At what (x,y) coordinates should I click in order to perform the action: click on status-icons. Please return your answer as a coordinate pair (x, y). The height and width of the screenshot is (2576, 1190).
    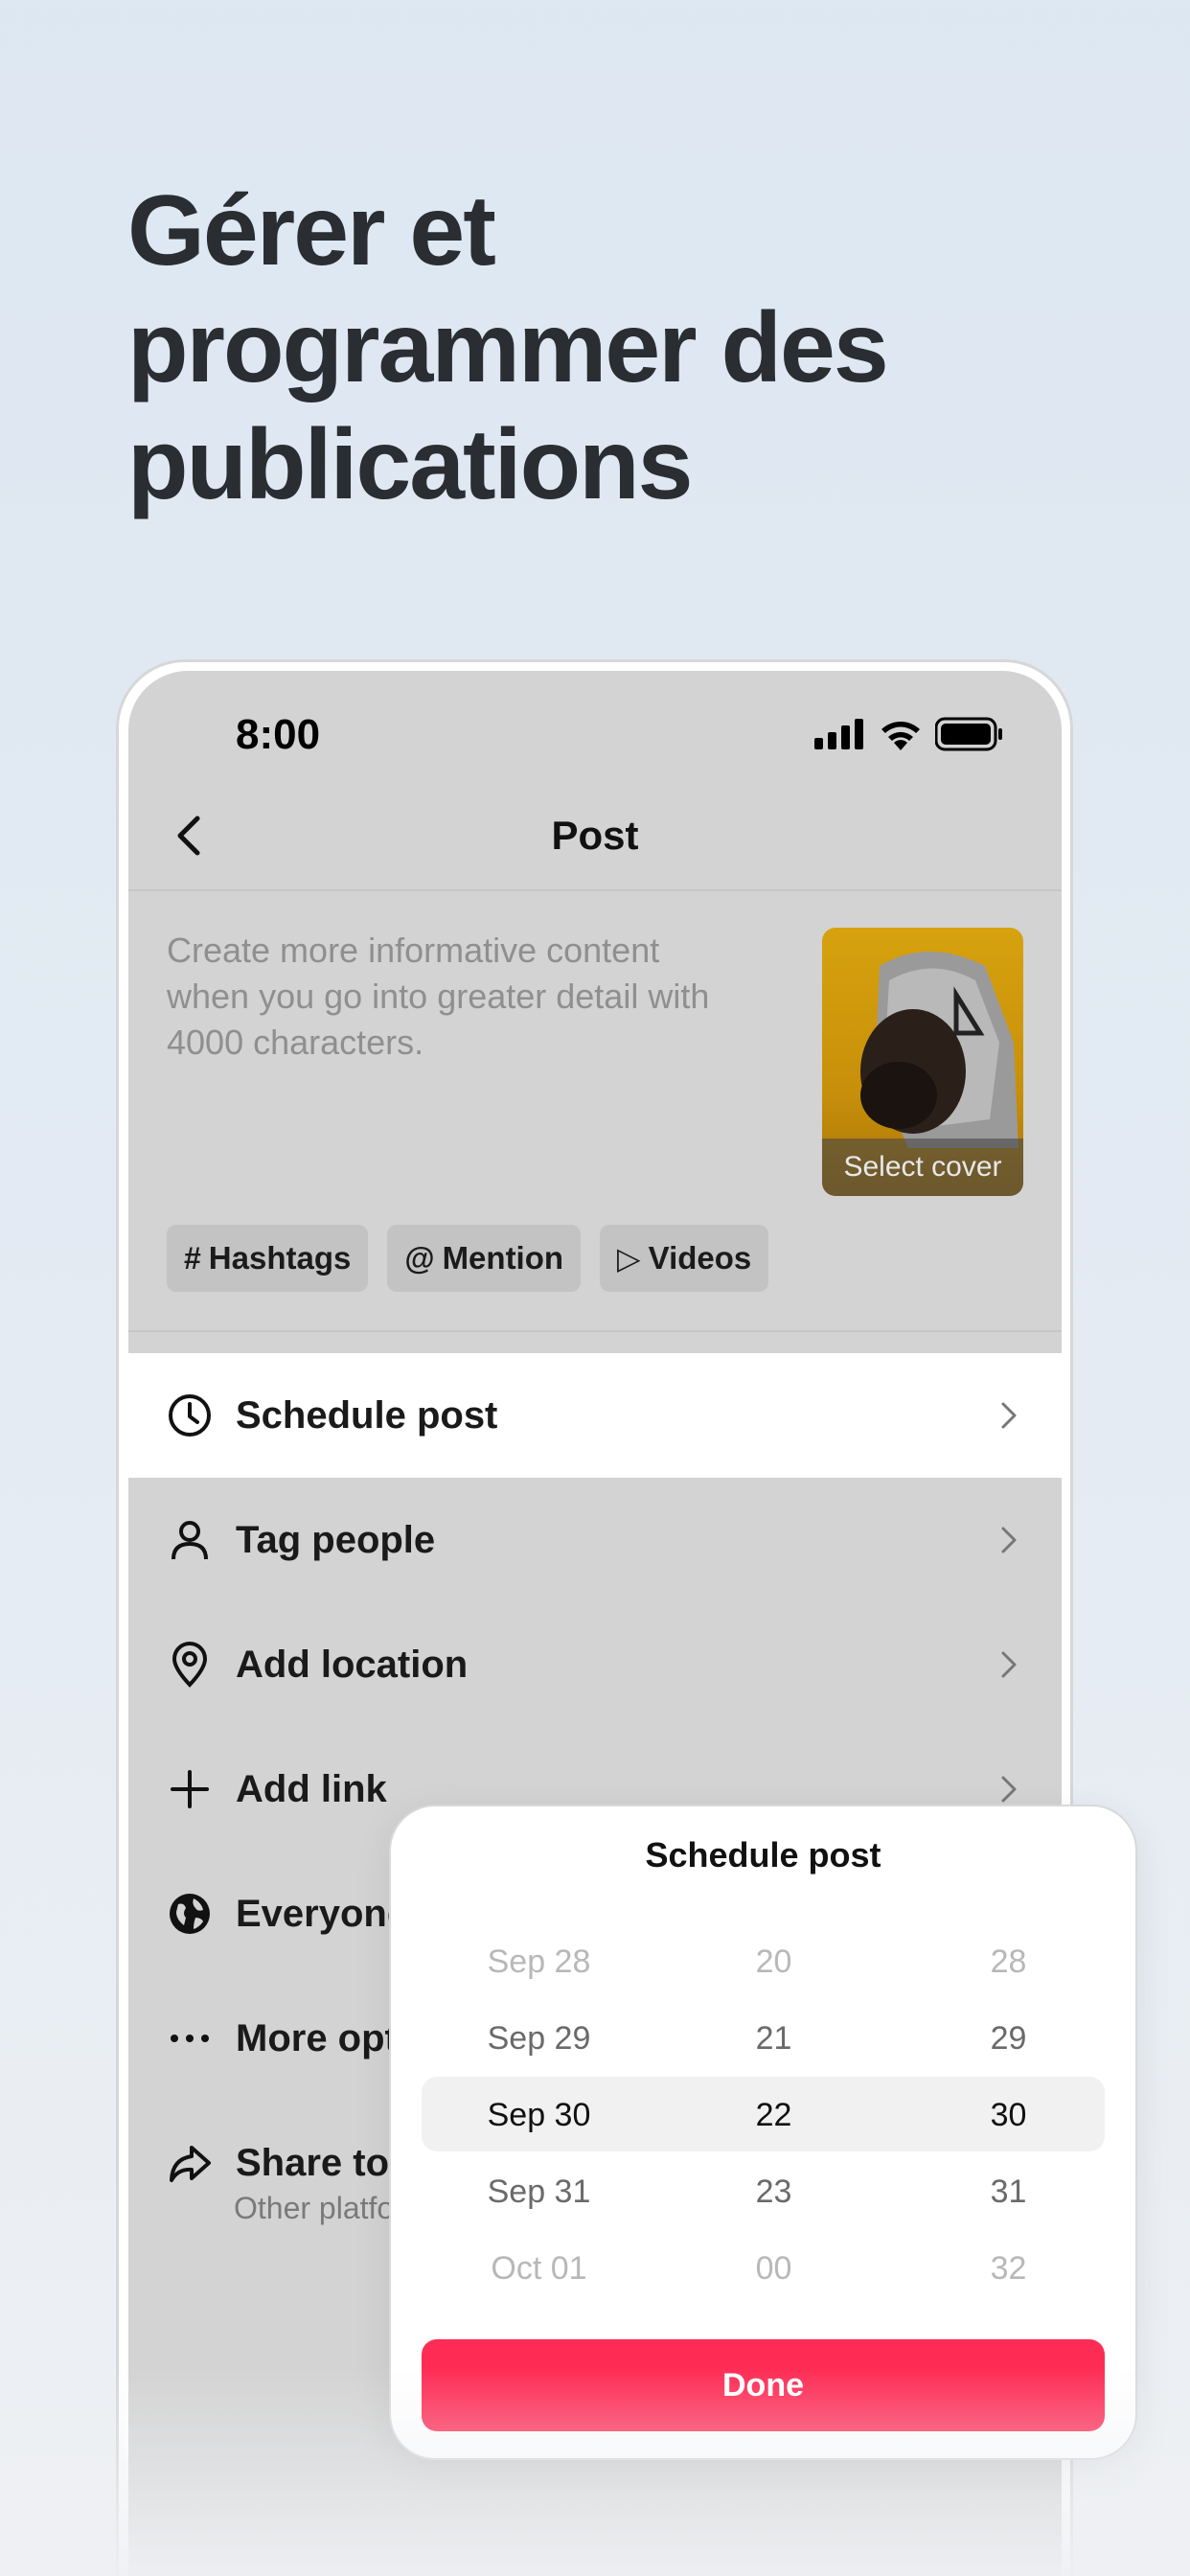
    Looking at the image, I should click on (909, 734).